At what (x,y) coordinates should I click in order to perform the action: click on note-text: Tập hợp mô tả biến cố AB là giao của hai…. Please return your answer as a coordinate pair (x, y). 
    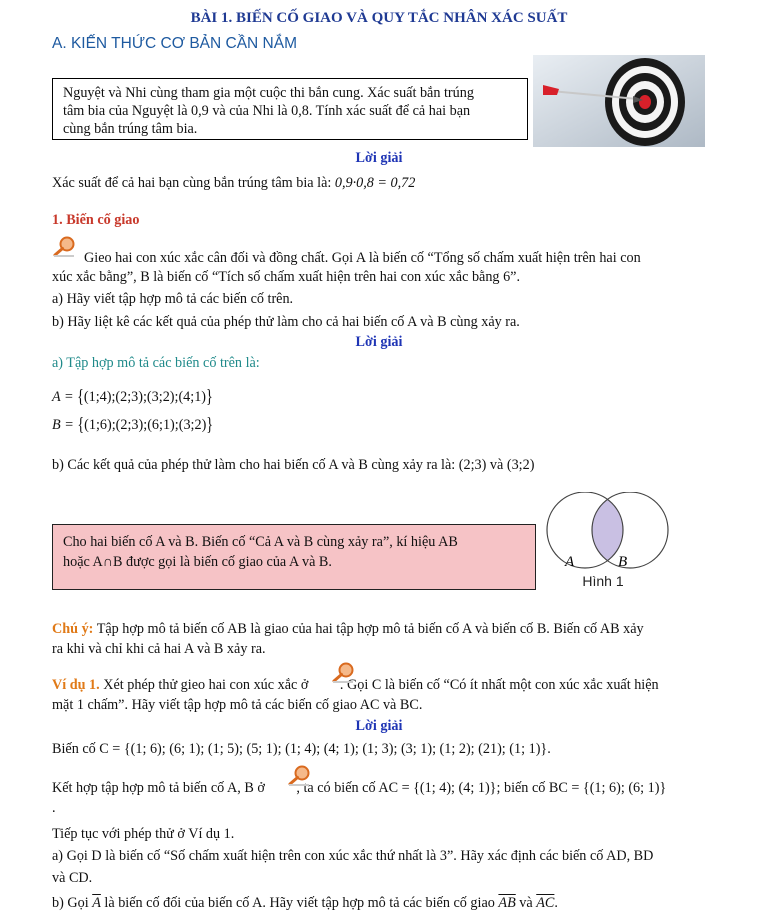
    Looking at the image, I should click on (368, 629).